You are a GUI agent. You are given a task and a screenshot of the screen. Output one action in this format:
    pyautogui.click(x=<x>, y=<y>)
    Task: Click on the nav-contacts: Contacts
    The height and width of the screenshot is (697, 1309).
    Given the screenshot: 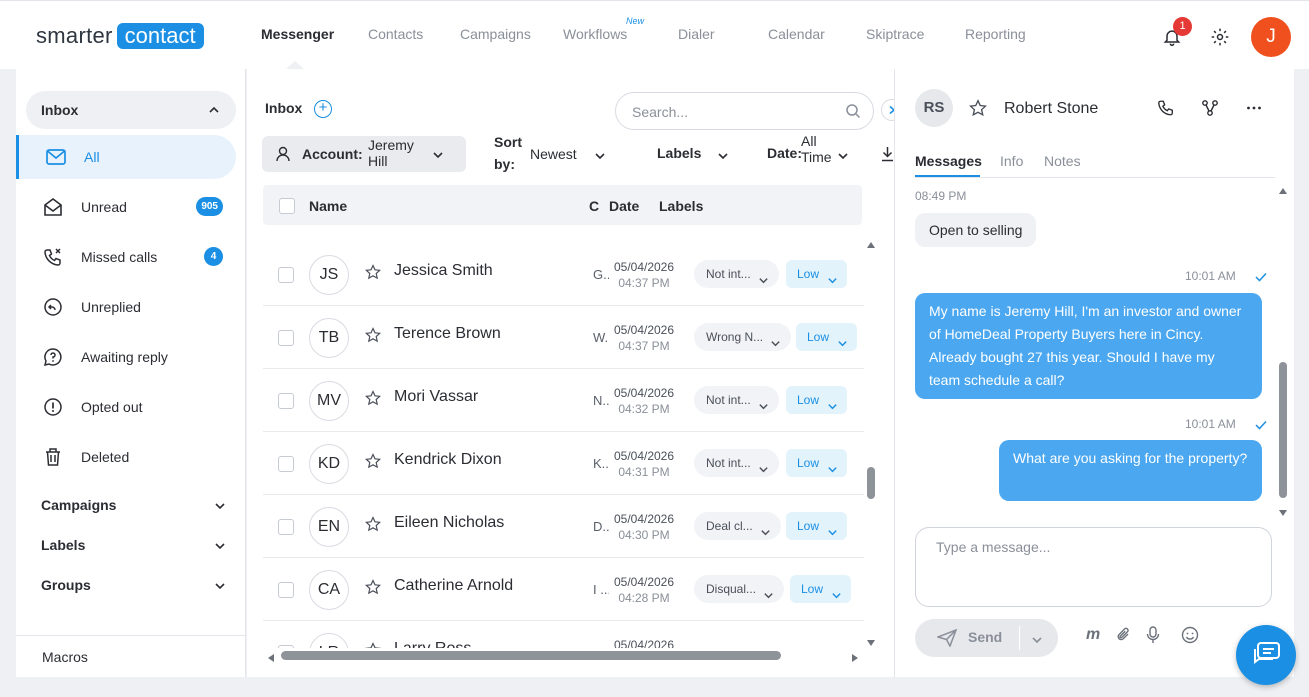 What is the action you would take?
    pyautogui.click(x=395, y=34)
    